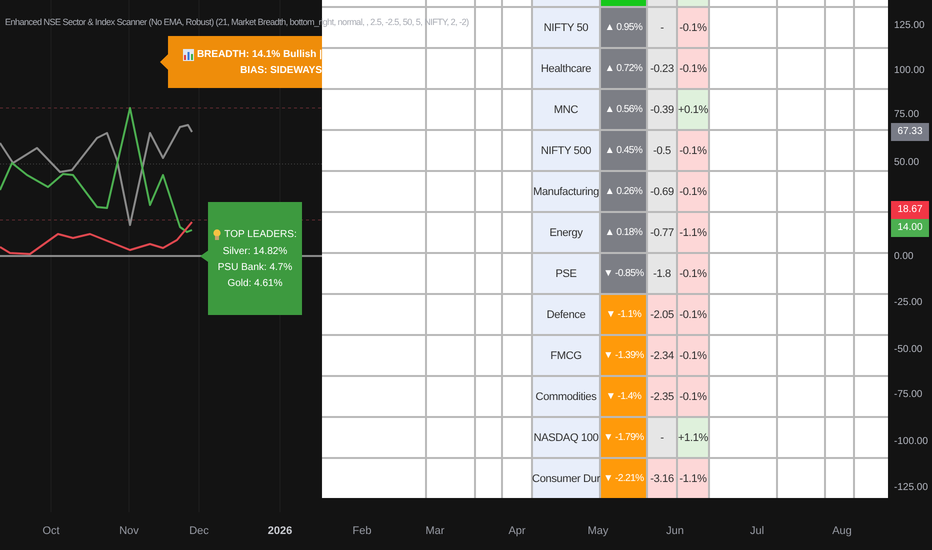  I want to click on table-cell: NASDAQ 100, so click(566, 437).